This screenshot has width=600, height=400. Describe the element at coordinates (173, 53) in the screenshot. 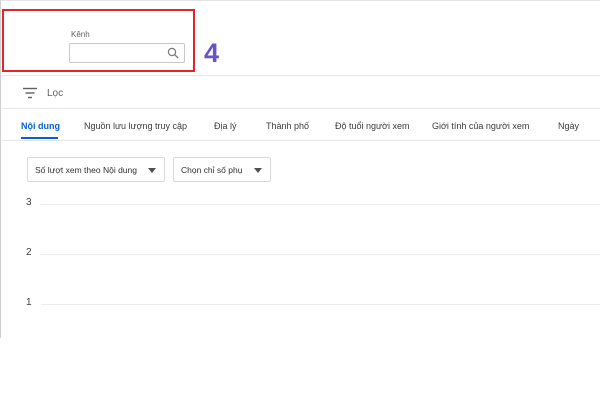

I see `search-icon` at that location.